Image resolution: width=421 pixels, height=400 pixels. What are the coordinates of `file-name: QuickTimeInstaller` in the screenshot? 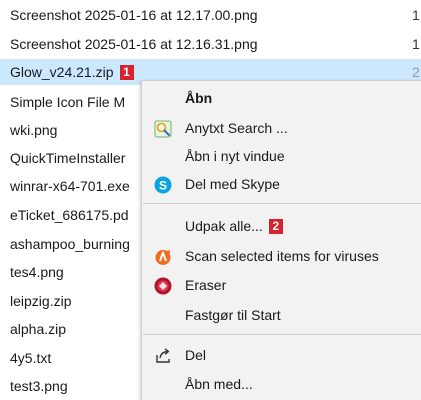 It's located at (68, 158).